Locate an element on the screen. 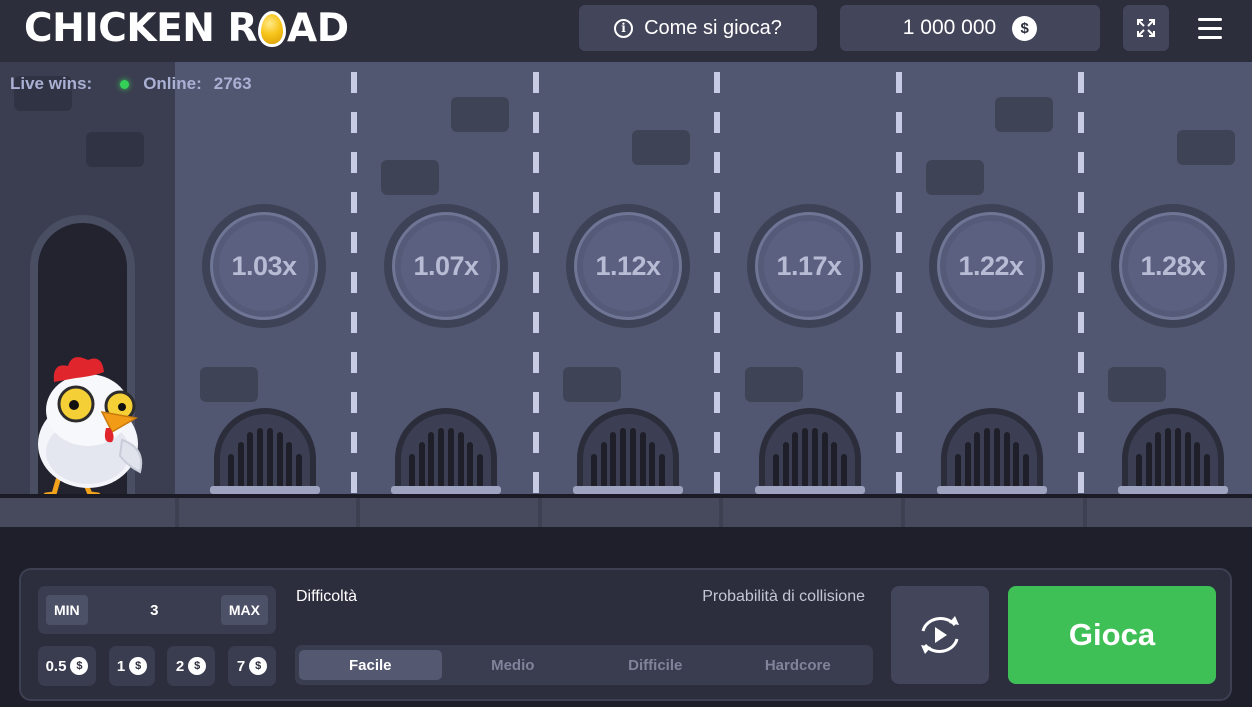 The width and height of the screenshot is (1252, 707). collision-probability-label: Probabilità di collisione is located at coordinates (783, 596).